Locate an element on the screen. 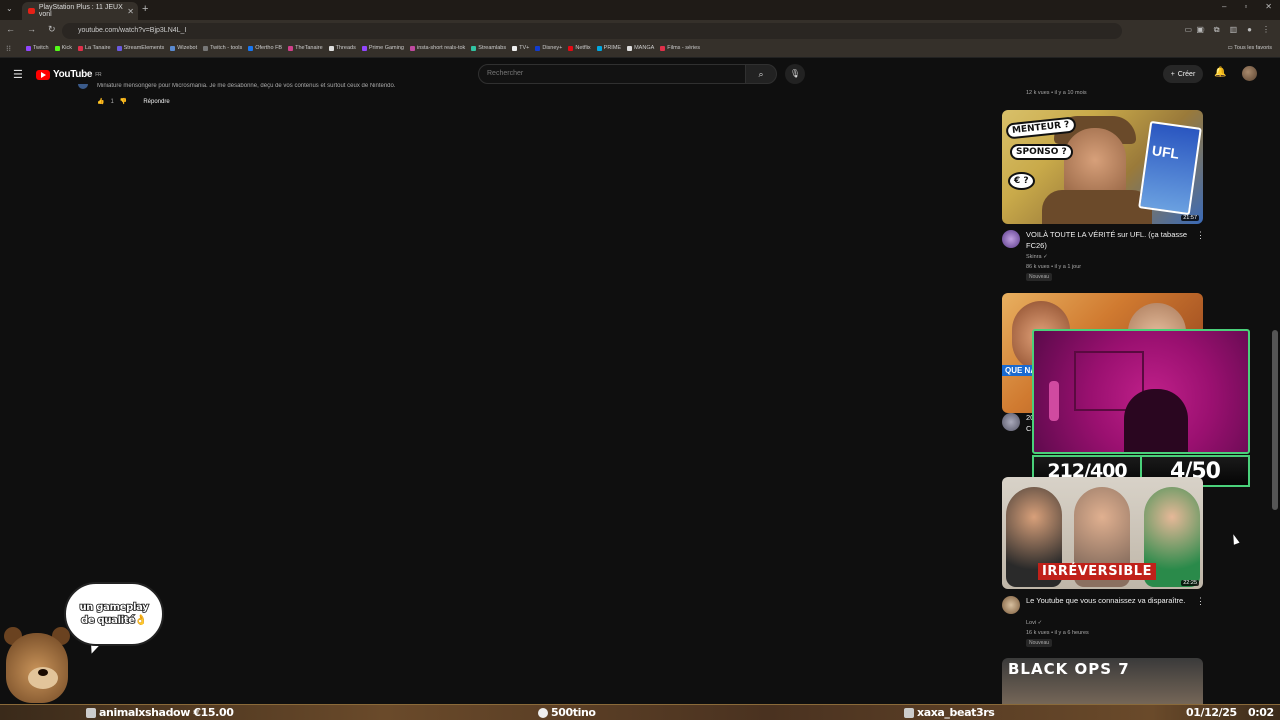 The image size is (1280, 720). close-window-icon: ✕ is located at coordinates (1268, 6).